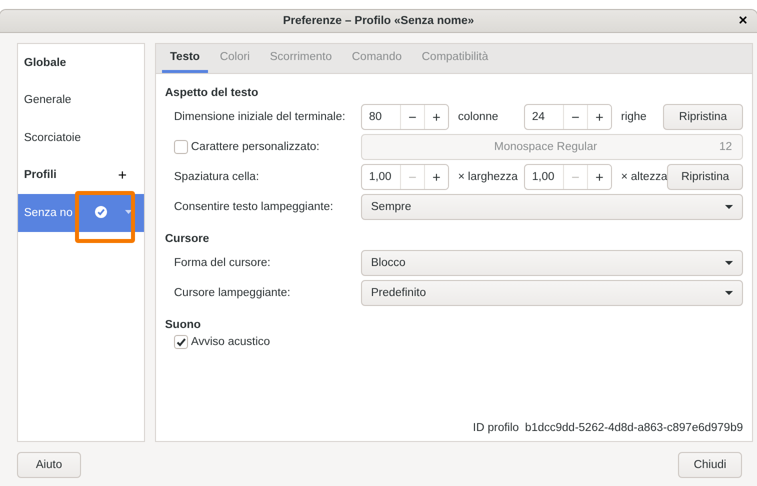 This screenshot has width=757, height=486. What do you see at coordinates (81, 100) in the screenshot?
I see `sidebar-item: Generale` at bounding box center [81, 100].